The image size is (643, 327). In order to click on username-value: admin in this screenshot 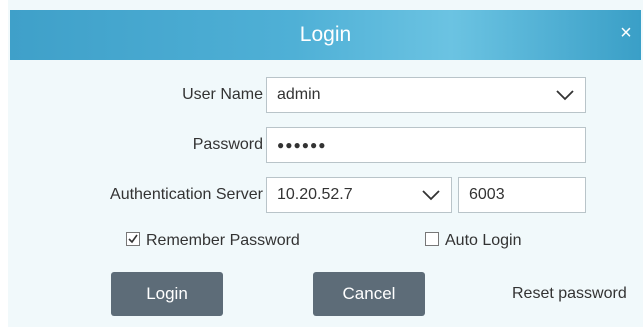, I will do `click(299, 94)`.